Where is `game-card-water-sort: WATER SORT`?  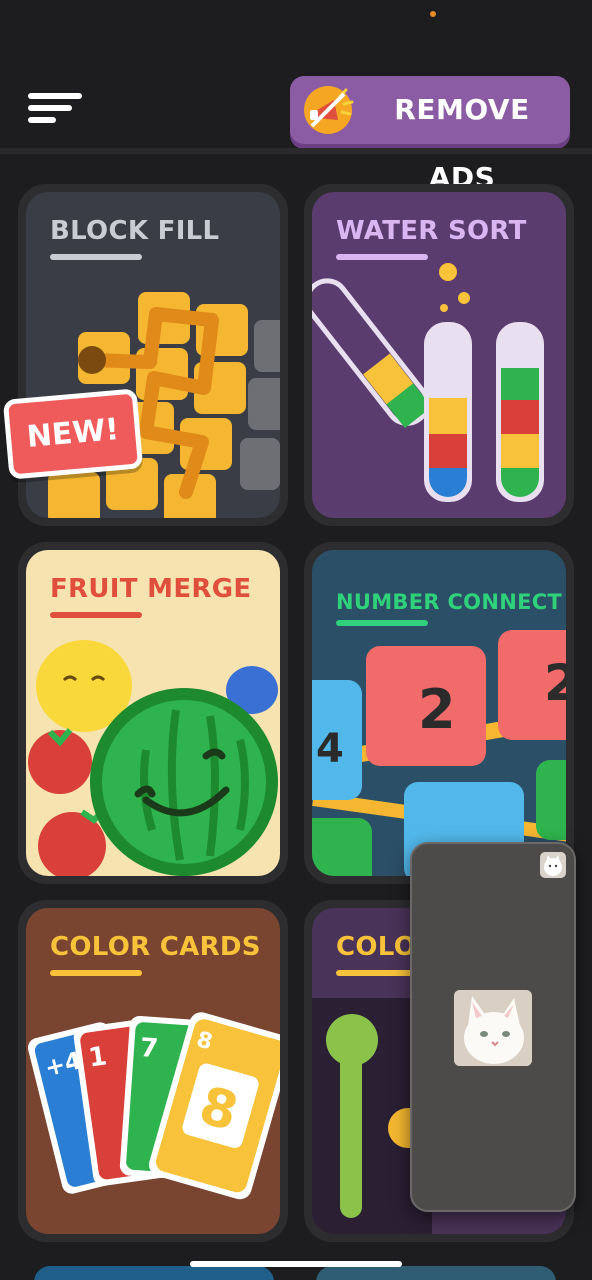 game-card-water-sort: WATER SORT is located at coordinates (439, 355).